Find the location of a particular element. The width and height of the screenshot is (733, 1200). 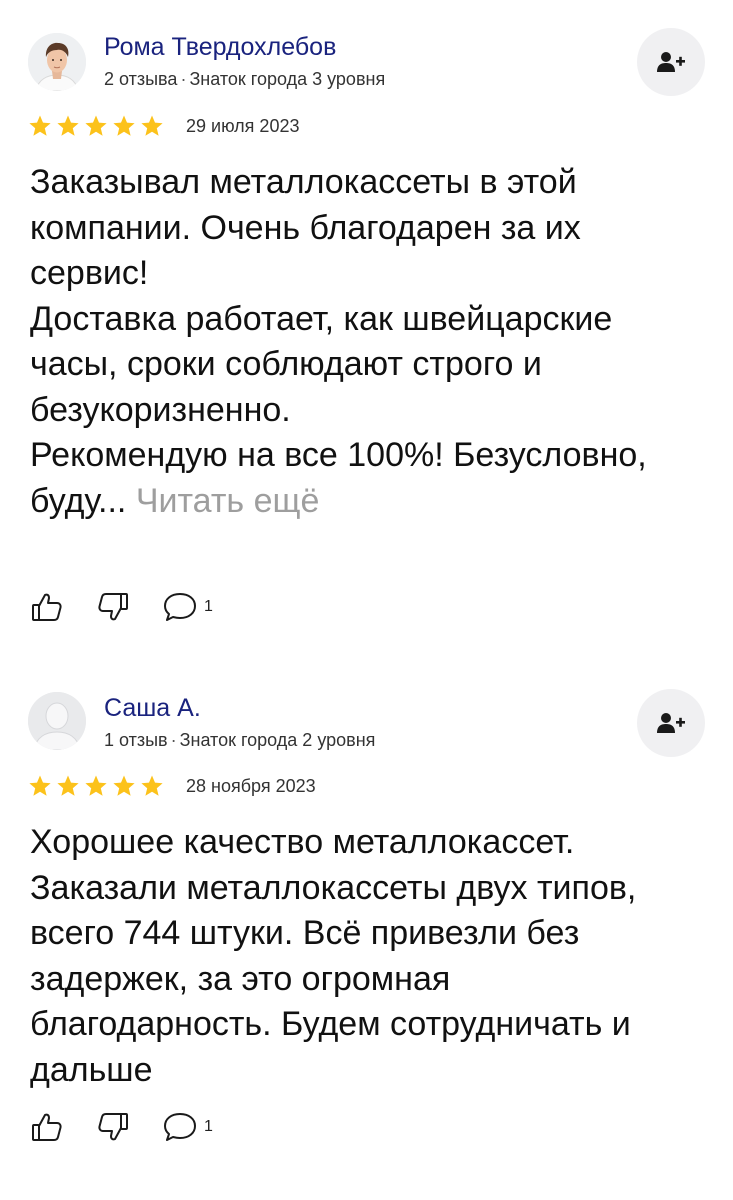

read-more-link: Читать ещё is located at coordinates (228, 501).